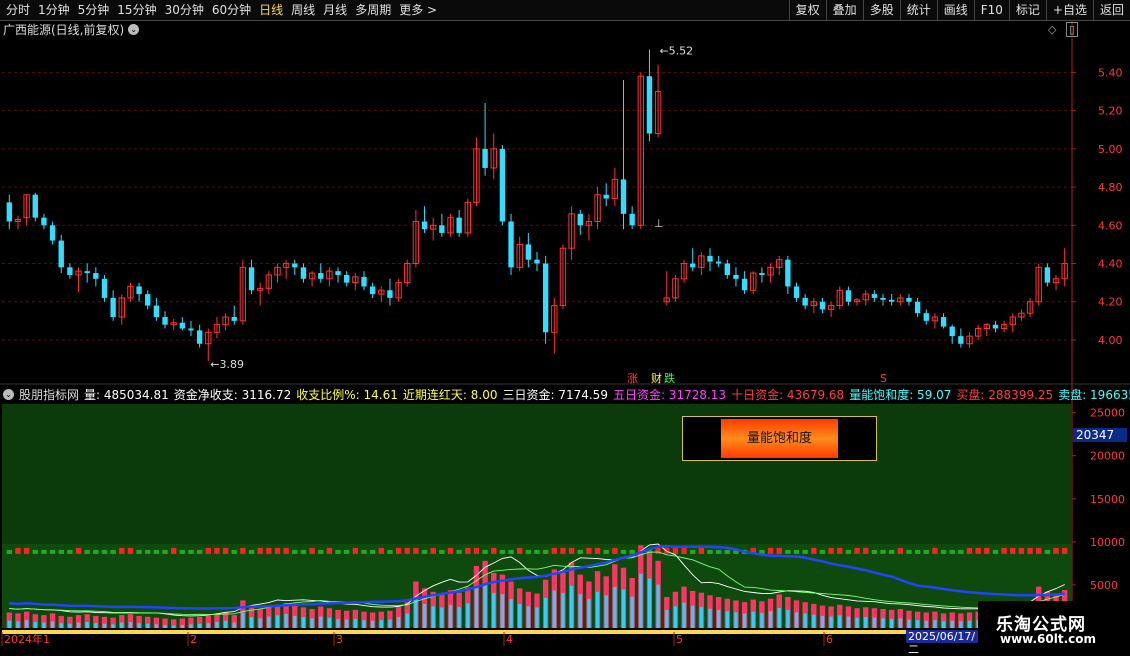  What do you see at coordinates (844, 10) in the screenshot?
I see `toolbar-button-1: 叠加` at bounding box center [844, 10].